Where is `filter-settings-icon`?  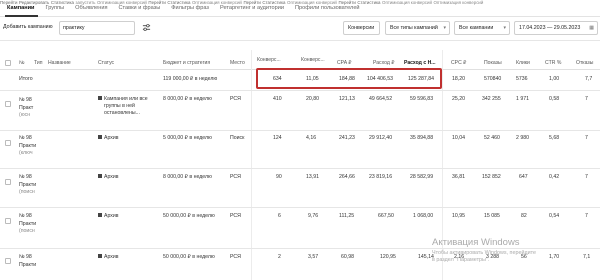
filter-settings-icon is located at coordinates (146, 27).